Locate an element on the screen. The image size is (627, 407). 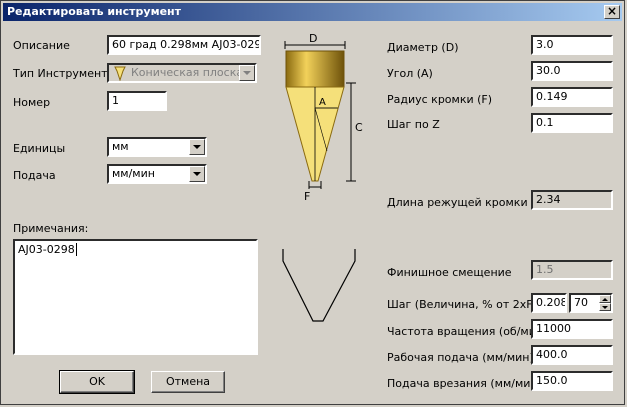
feed-label: Подача is located at coordinates (34, 175).